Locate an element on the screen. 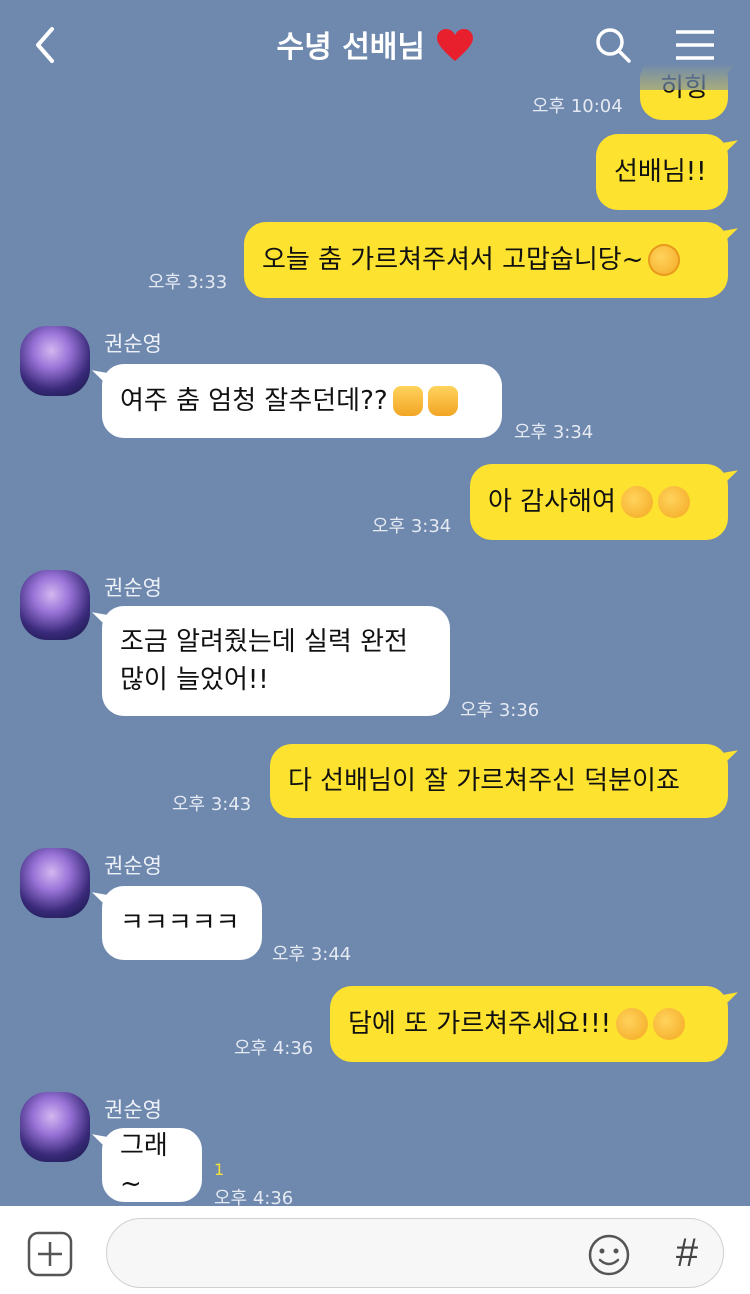  my-message-bubble: 오늘 춤 가르쳐주셔서 고맙숩니당~ is located at coordinates (486, 260).